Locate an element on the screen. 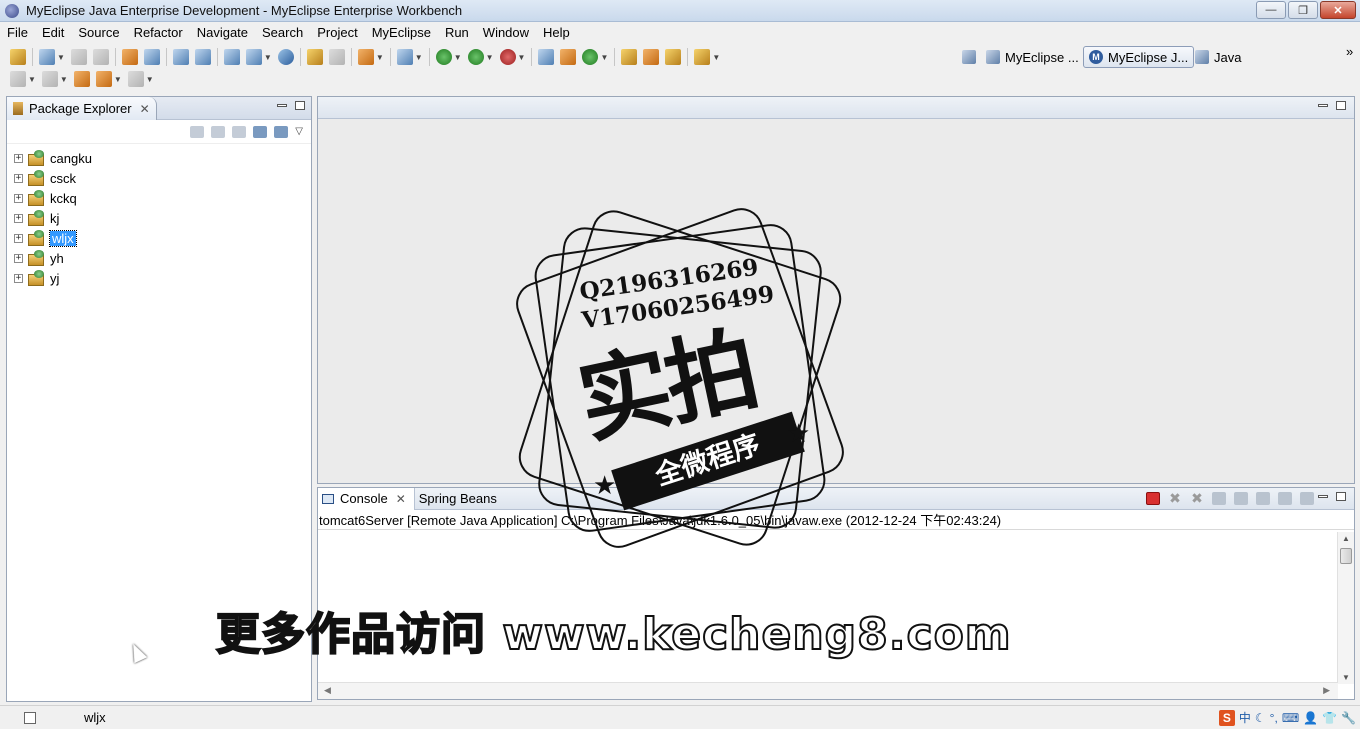 This screenshot has height=729, width=1360. back-dropdown-icon: ▼ is located at coordinates (118, 79).